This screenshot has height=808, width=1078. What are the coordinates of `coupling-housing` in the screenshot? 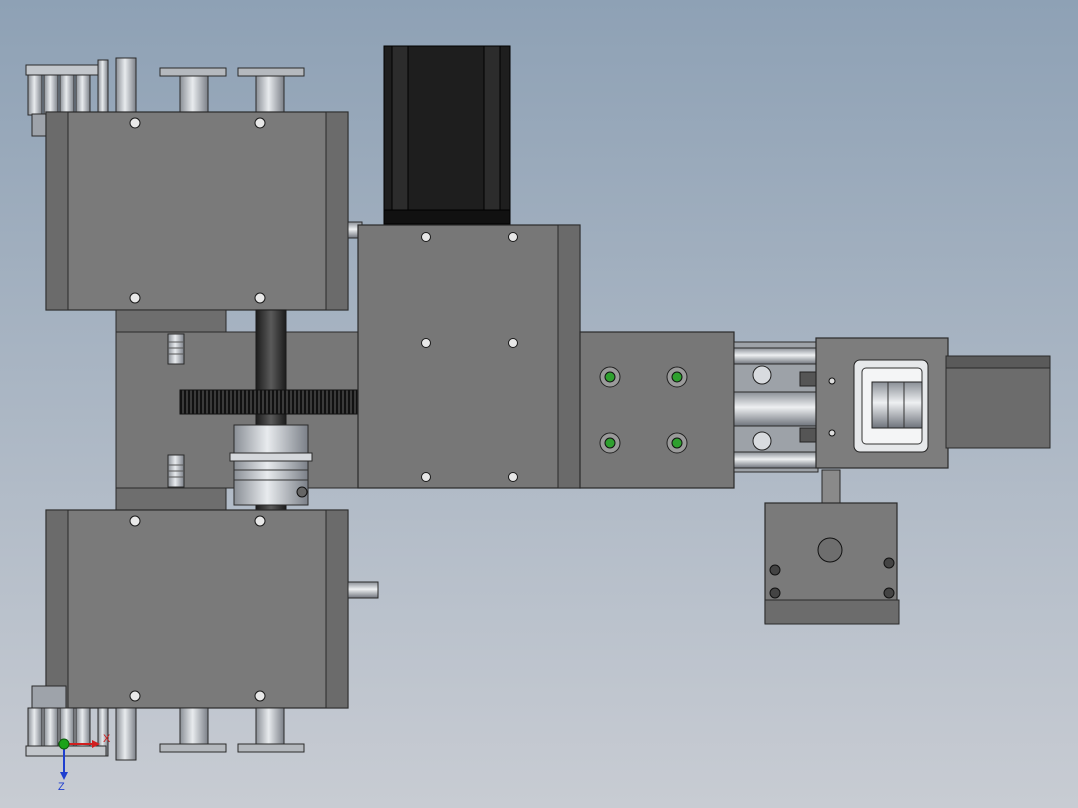 It's located at (882, 403).